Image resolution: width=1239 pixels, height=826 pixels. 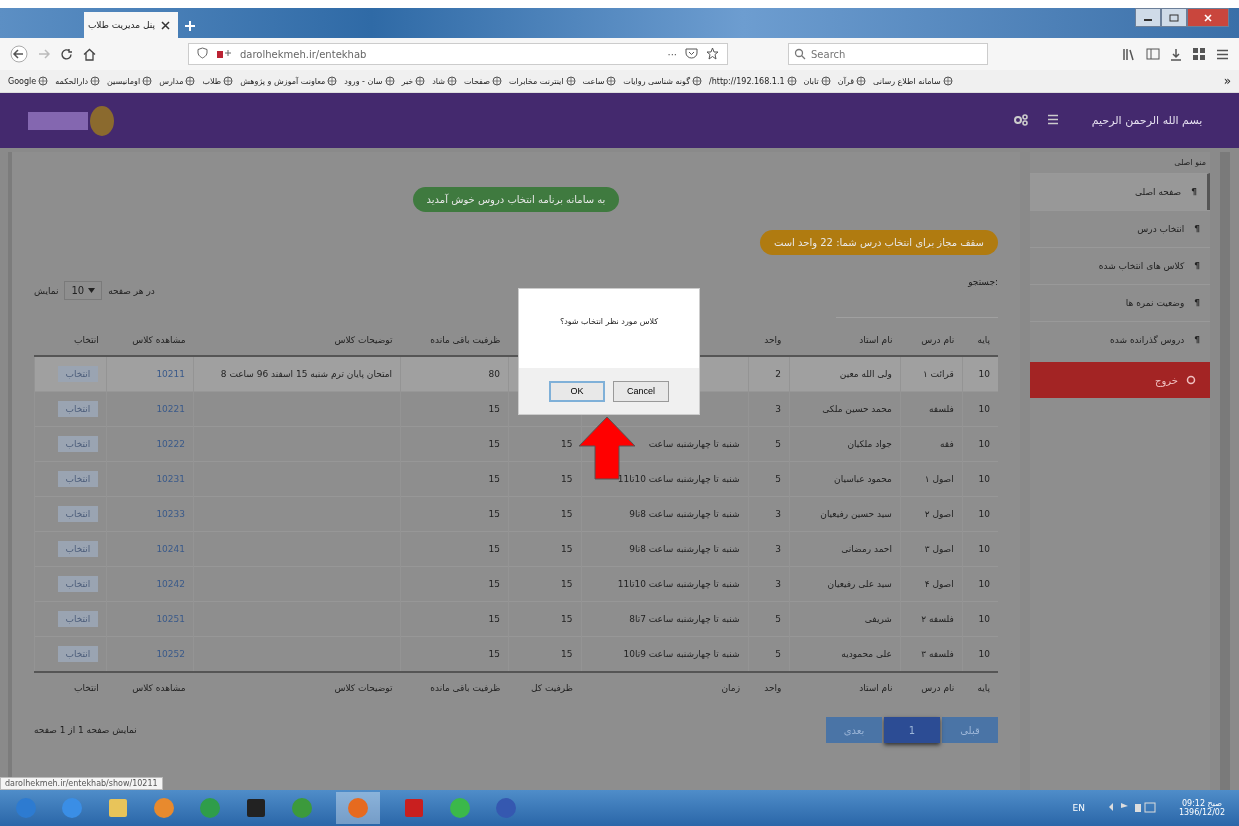 What do you see at coordinates (1148, 17) in the screenshot?
I see `minimize-icon` at bounding box center [1148, 17].